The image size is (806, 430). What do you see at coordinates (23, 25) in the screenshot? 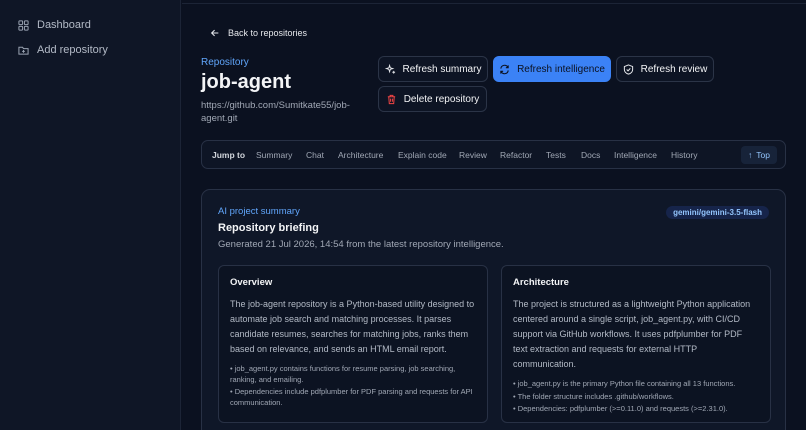
I see `grid-icon` at bounding box center [23, 25].